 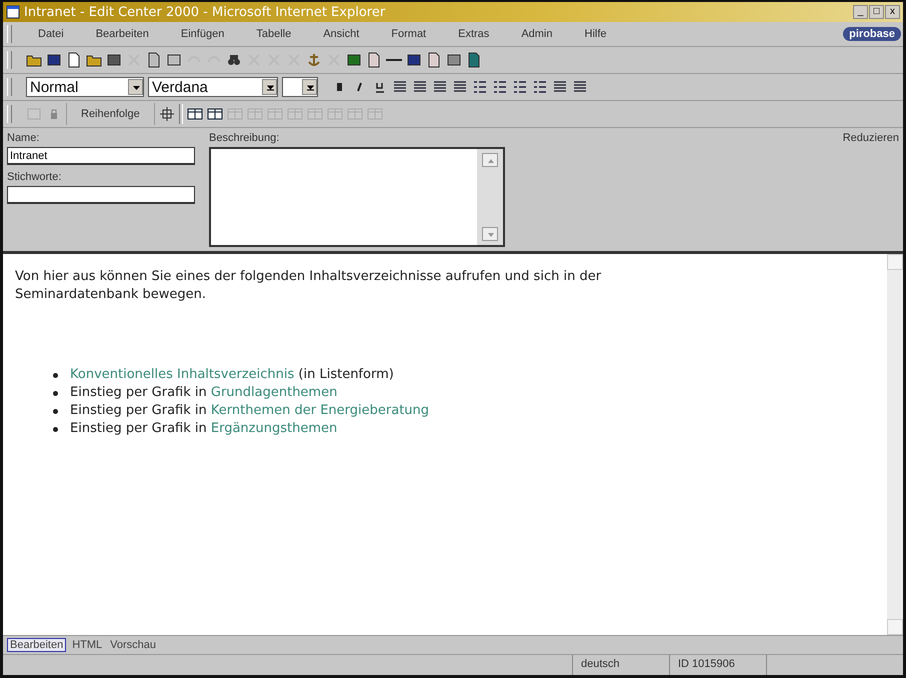 I want to click on list-item: Einstieg per Grafik in Kernthemen der Energieberatung, so click(x=250, y=411).